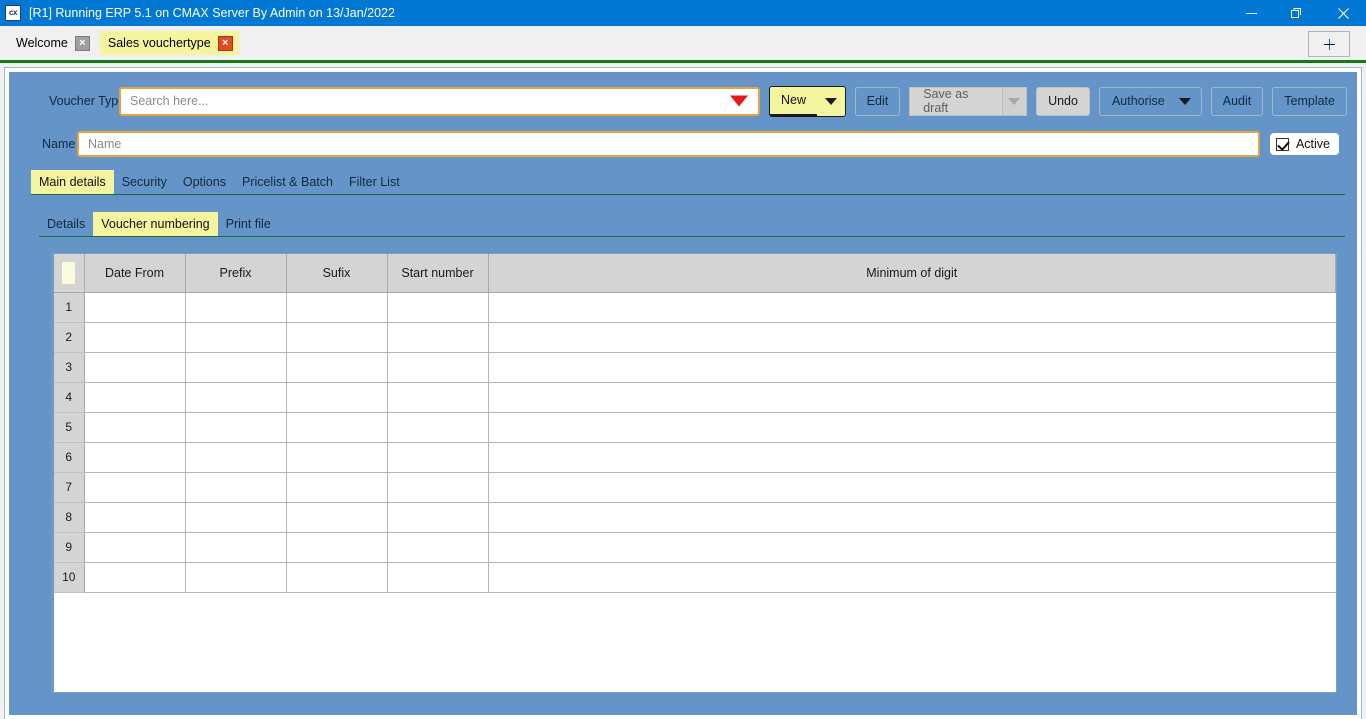  What do you see at coordinates (1150, 101) in the screenshot?
I see `authorise-button: Authorise` at bounding box center [1150, 101].